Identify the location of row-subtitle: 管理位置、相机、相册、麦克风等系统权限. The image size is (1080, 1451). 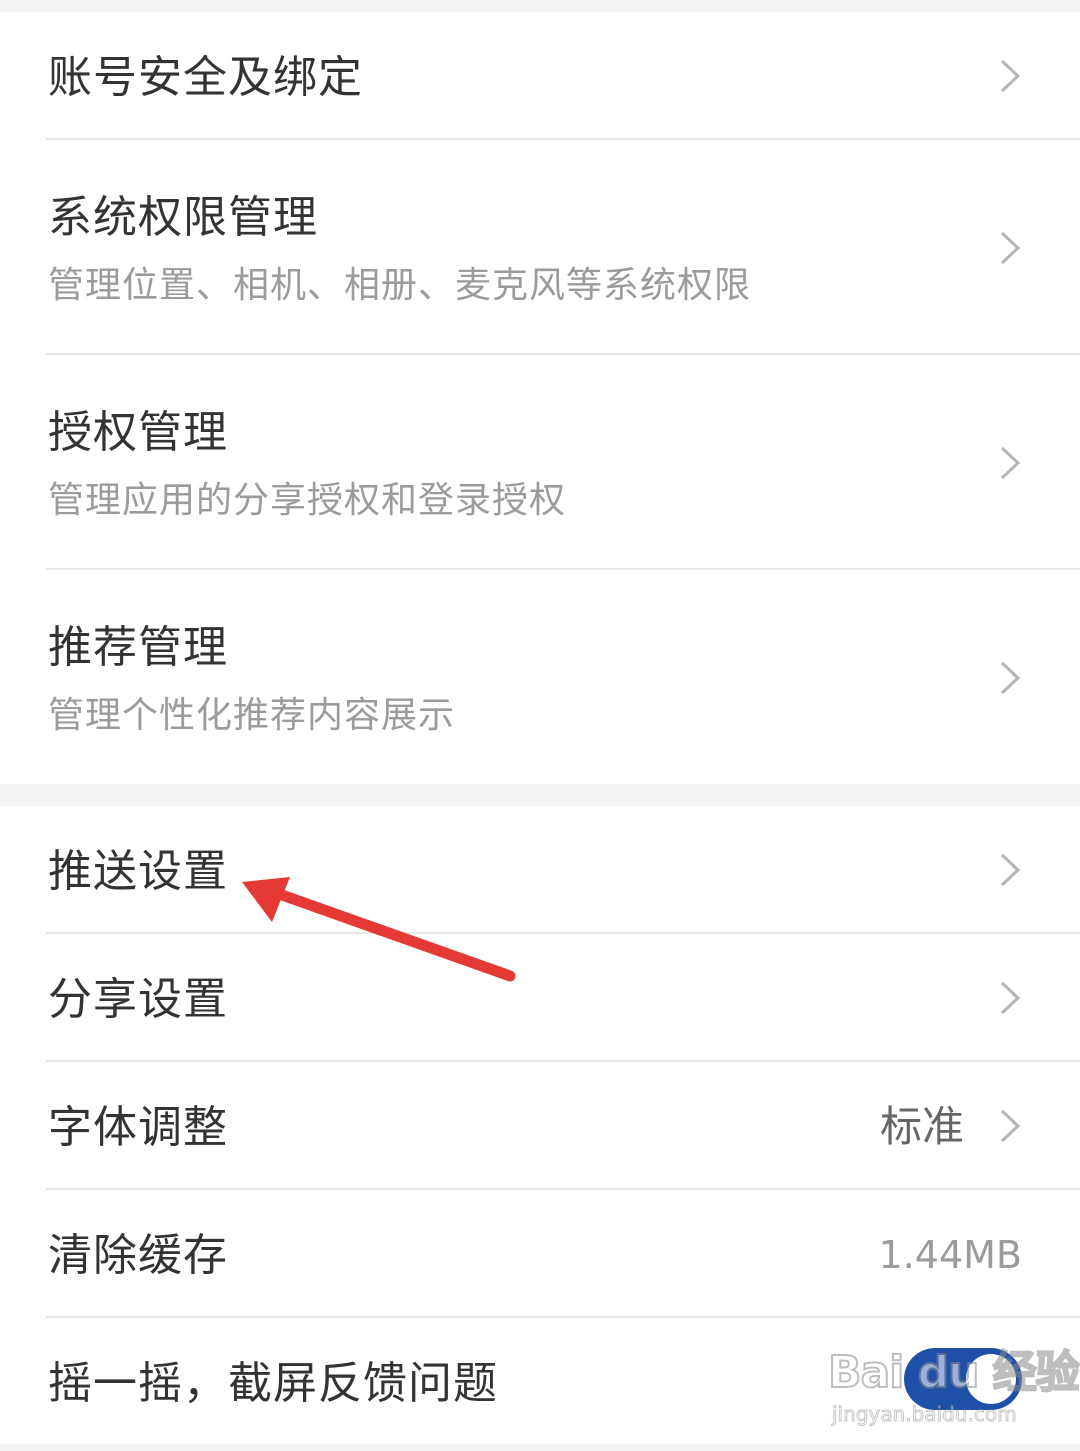
(400, 285).